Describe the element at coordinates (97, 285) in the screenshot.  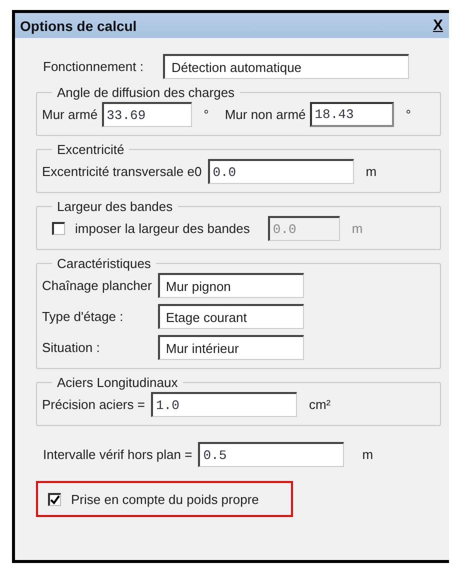
I see `field-label: Chaînage plancher` at that location.